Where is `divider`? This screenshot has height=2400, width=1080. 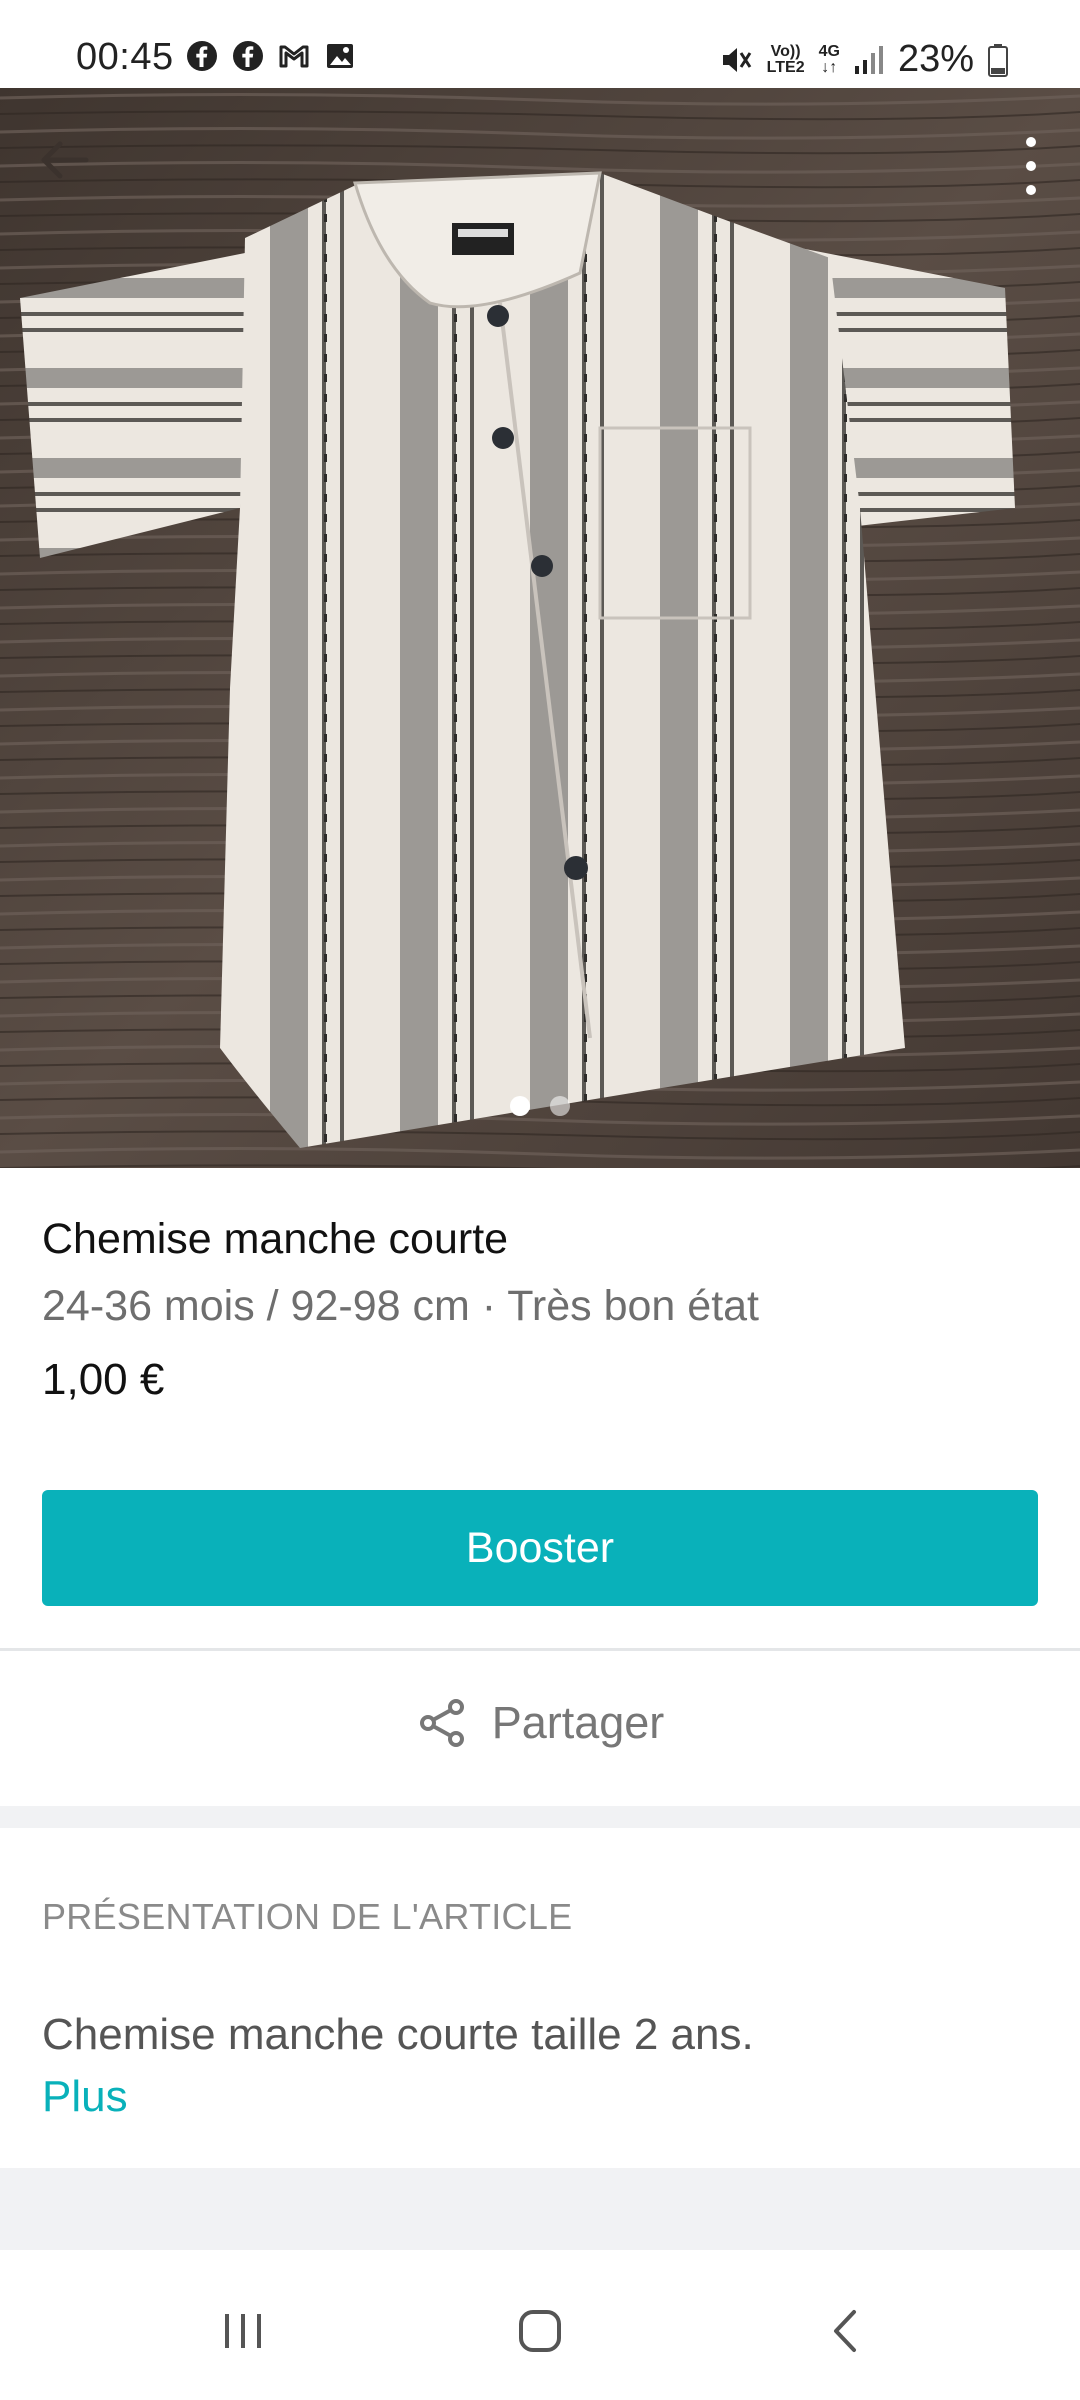
divider is located at coordinates (540, 1649).